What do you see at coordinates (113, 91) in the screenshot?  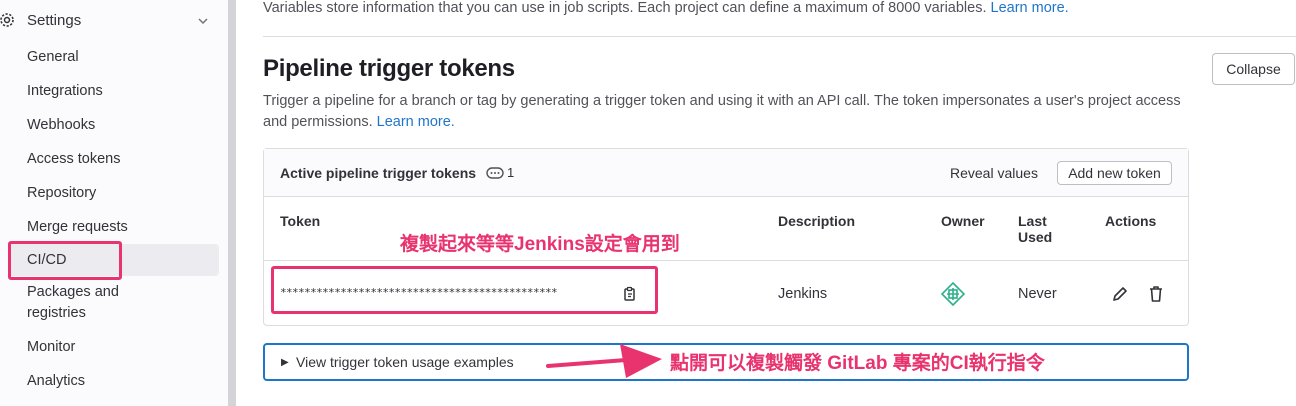 I see `sidebar-item-integrations: Integrations` at bounding box center [113, 91].